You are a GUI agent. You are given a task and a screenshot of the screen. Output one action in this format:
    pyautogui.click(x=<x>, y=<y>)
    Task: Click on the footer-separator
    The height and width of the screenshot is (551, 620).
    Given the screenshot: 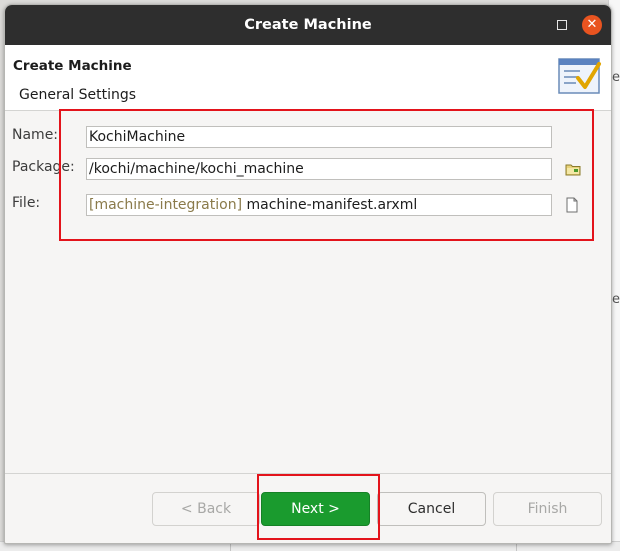 What is the action you would take?
    pyautogui.click(x=308, y=473)
    